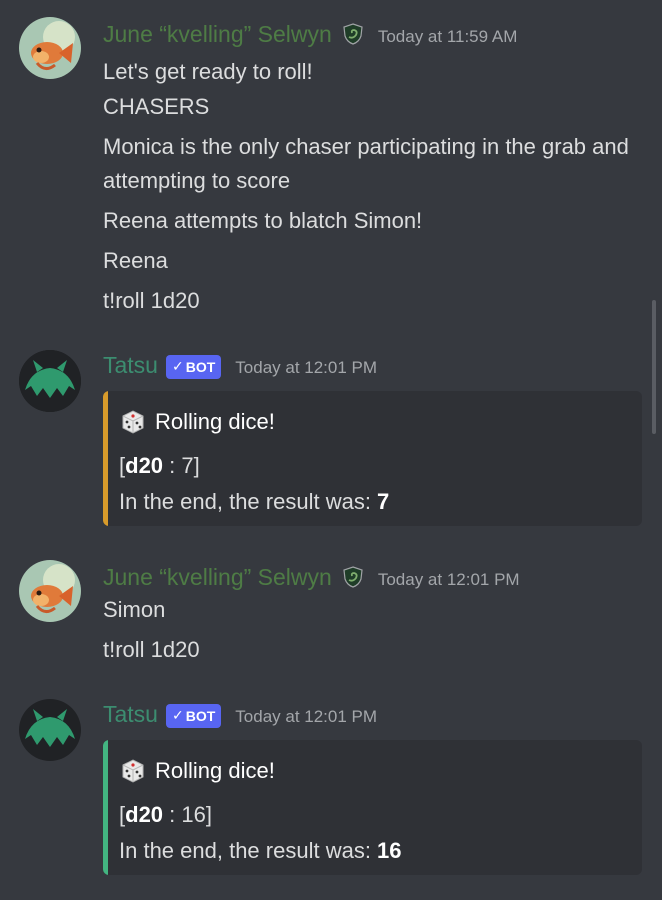 The height and width of the screenshot is (900, 662). Describe the element at coordinates (654, 367) in the screenshot. I see `scrollbar` at that location.